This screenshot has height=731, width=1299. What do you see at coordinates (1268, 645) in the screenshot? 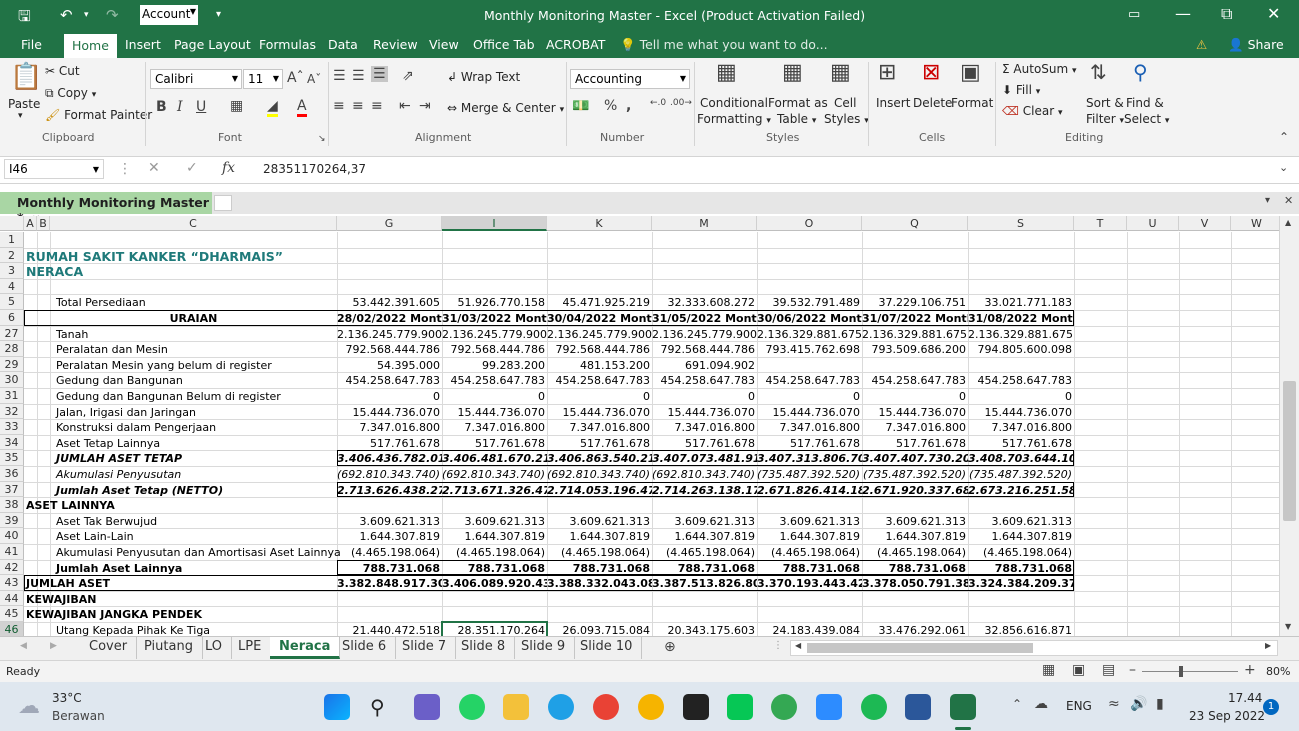
I see `scroll-right-icon: ▶` at bounding box center [1268, 645].